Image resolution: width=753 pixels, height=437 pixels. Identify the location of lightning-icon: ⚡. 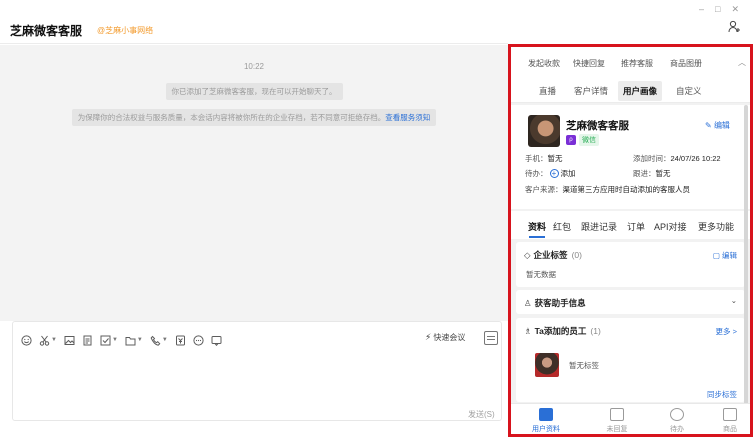
(428, 337).